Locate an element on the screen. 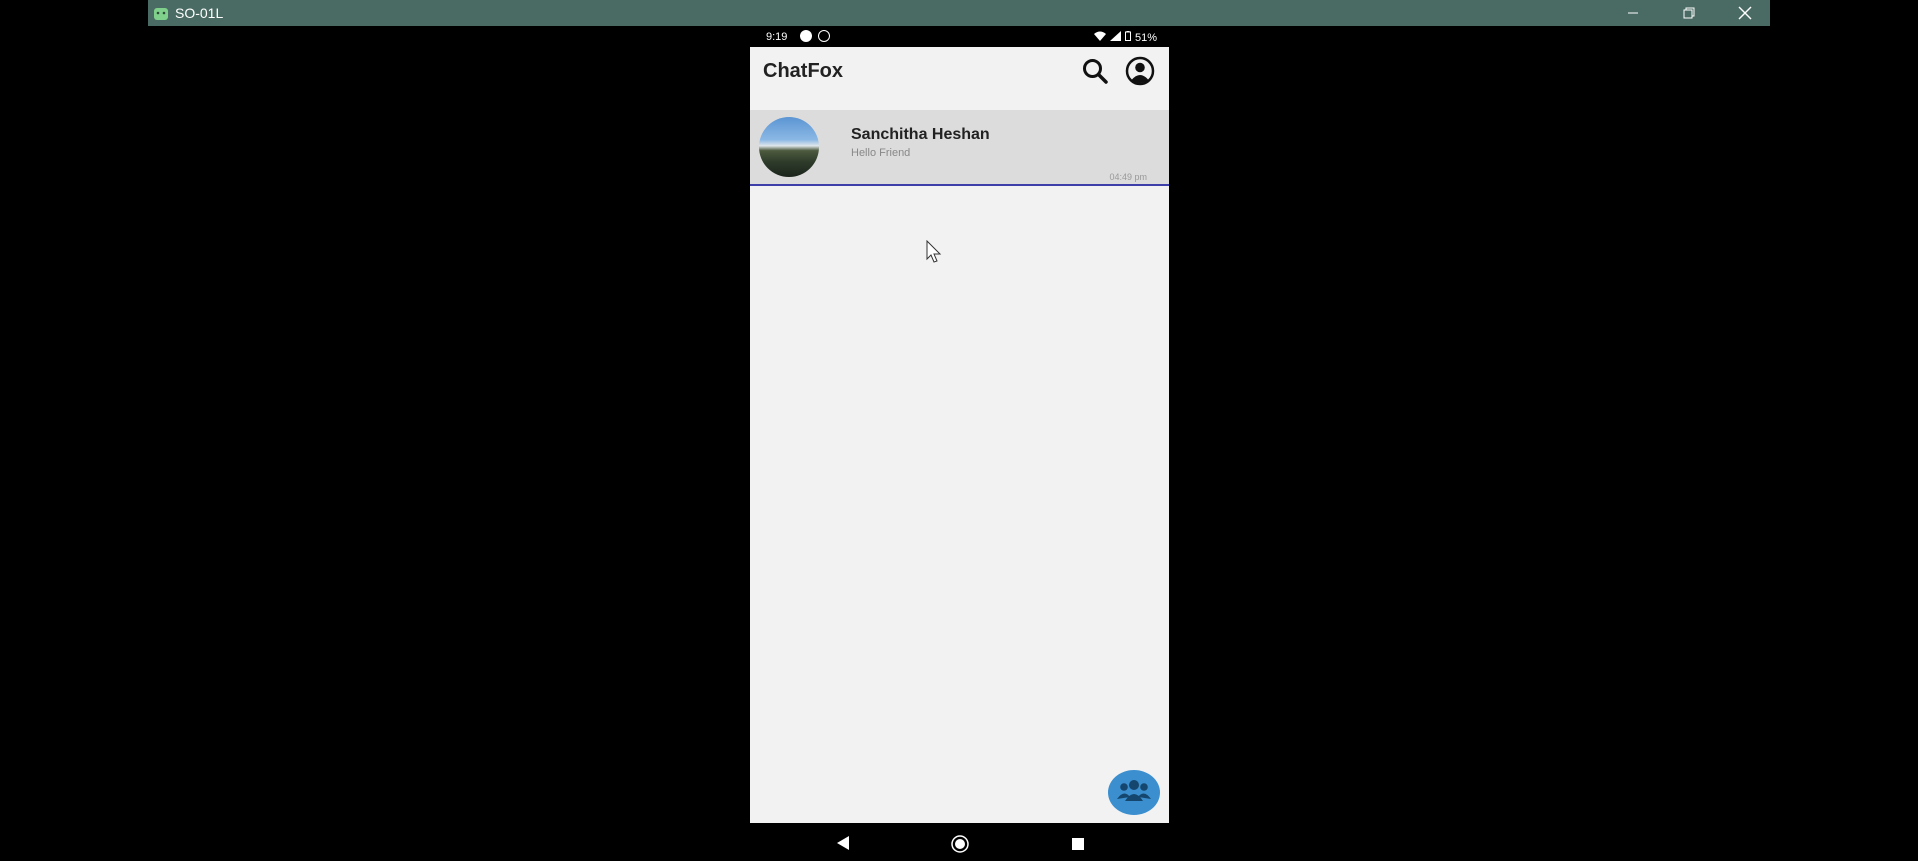 Image resolution: width=1918 pixels, height=861 pixels. chat-list-item: Sanchitha Heshan Hello Friend 04:49 pm is located at coordinates (959, 148).